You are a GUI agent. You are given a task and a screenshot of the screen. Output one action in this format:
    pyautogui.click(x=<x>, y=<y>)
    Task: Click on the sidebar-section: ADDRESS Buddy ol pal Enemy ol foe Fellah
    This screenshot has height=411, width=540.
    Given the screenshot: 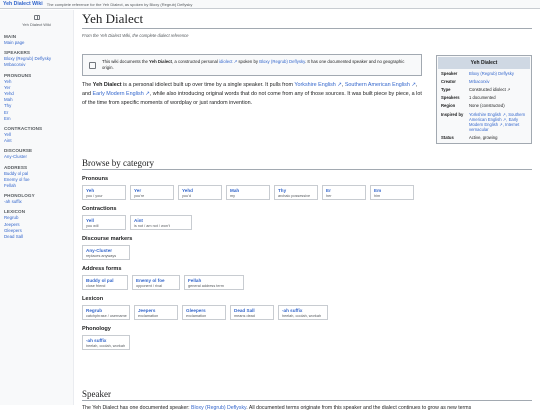 What is the action you would take?
    pyautogui.click(x=36, y=177)
    